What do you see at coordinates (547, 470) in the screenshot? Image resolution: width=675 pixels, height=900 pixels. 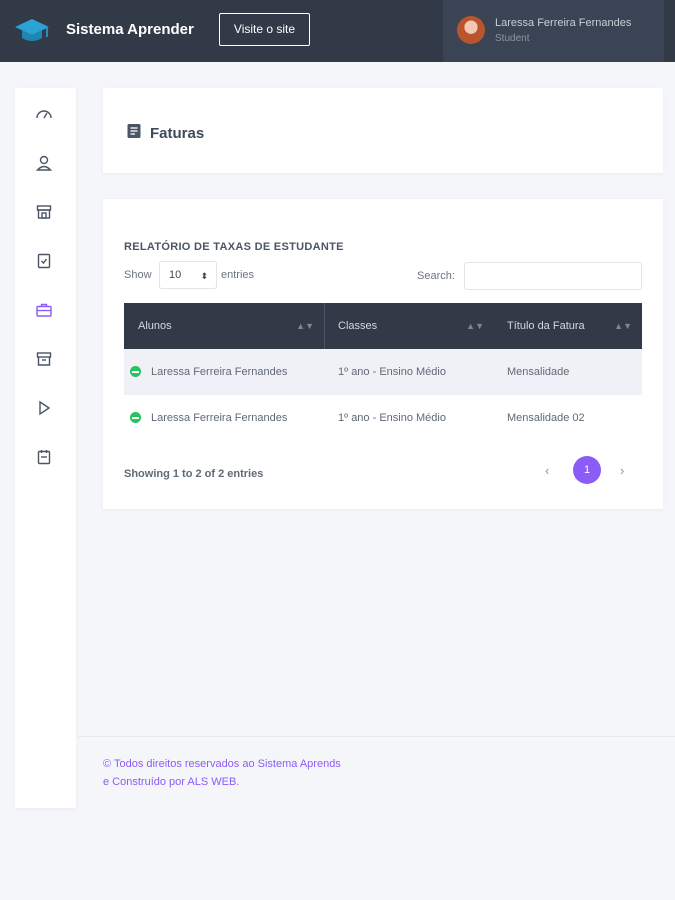 I see `pagination-prev-button: ‹` at bounding box center [547, 470].